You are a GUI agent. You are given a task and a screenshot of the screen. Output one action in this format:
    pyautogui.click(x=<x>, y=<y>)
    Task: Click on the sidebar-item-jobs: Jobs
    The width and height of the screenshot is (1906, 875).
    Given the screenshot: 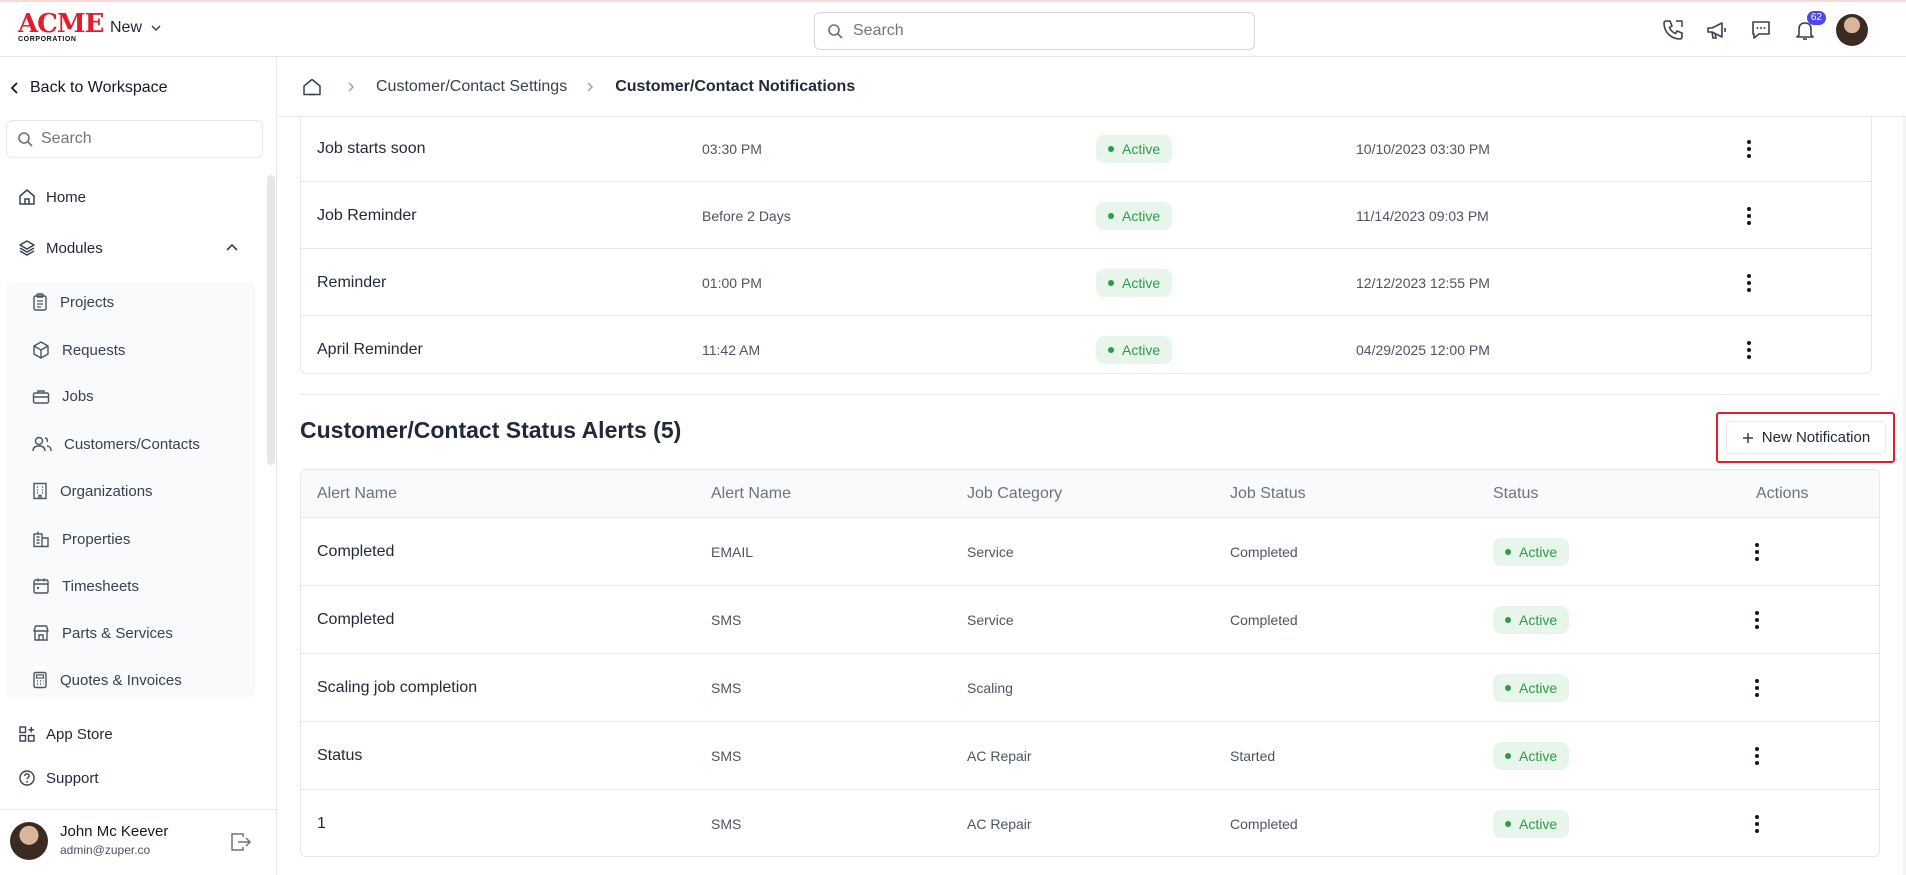 What is the action you would take?
    pyautogui.click(x=63, y=396)
    